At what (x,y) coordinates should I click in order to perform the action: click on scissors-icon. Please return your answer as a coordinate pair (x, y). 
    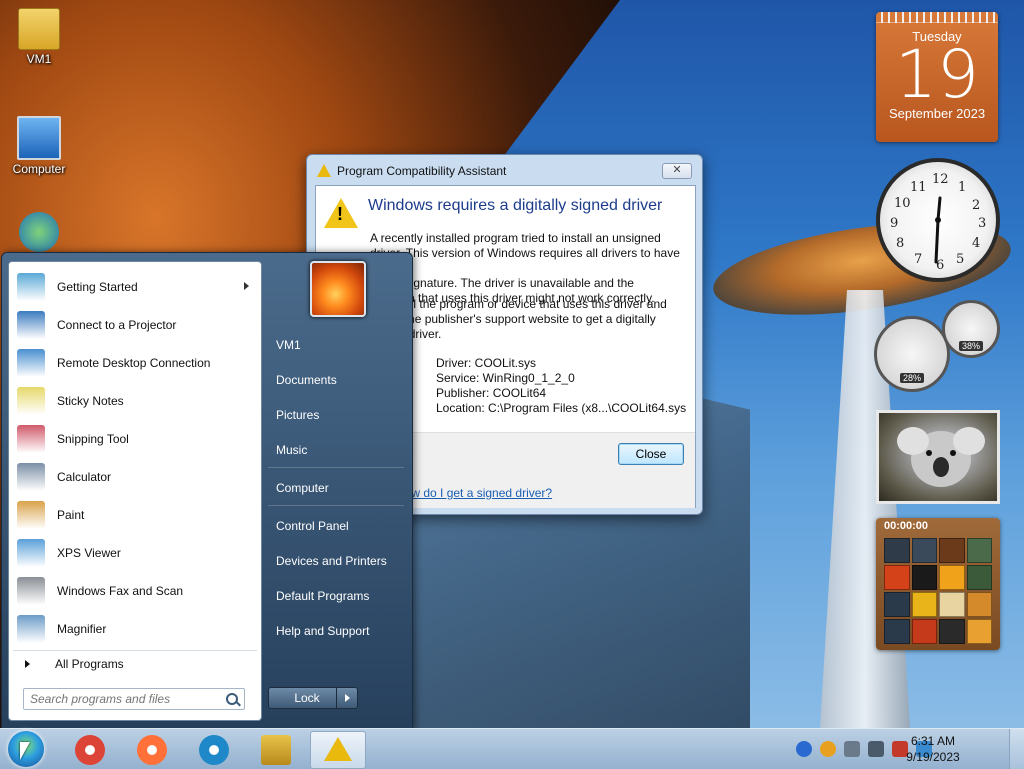
    Looking at the image, I should click on (31, 439).